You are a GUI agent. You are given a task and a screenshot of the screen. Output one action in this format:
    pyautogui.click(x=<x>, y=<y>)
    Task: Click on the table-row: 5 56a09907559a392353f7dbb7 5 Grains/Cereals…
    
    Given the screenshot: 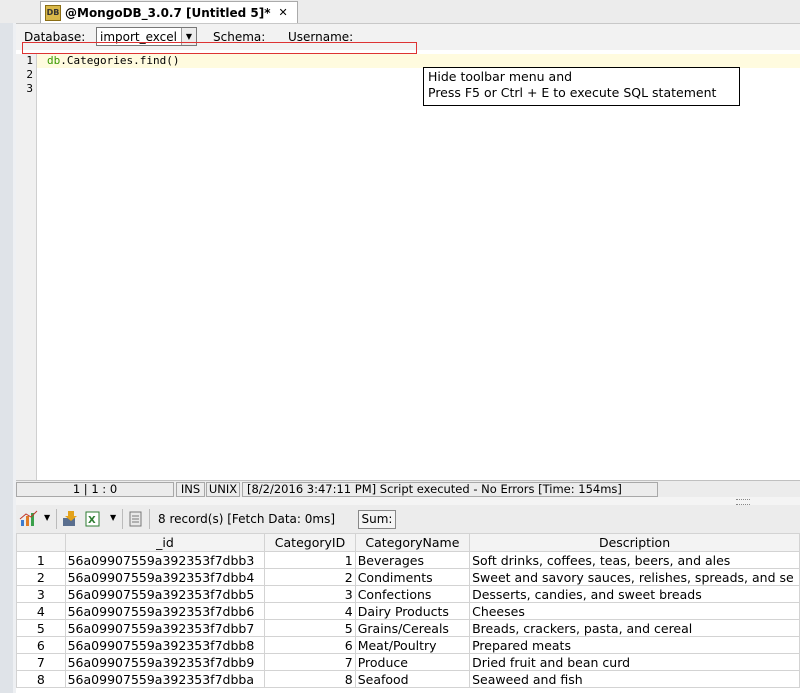 What is the action you would take?
    pyautogui.click(x=408, y=628)
    